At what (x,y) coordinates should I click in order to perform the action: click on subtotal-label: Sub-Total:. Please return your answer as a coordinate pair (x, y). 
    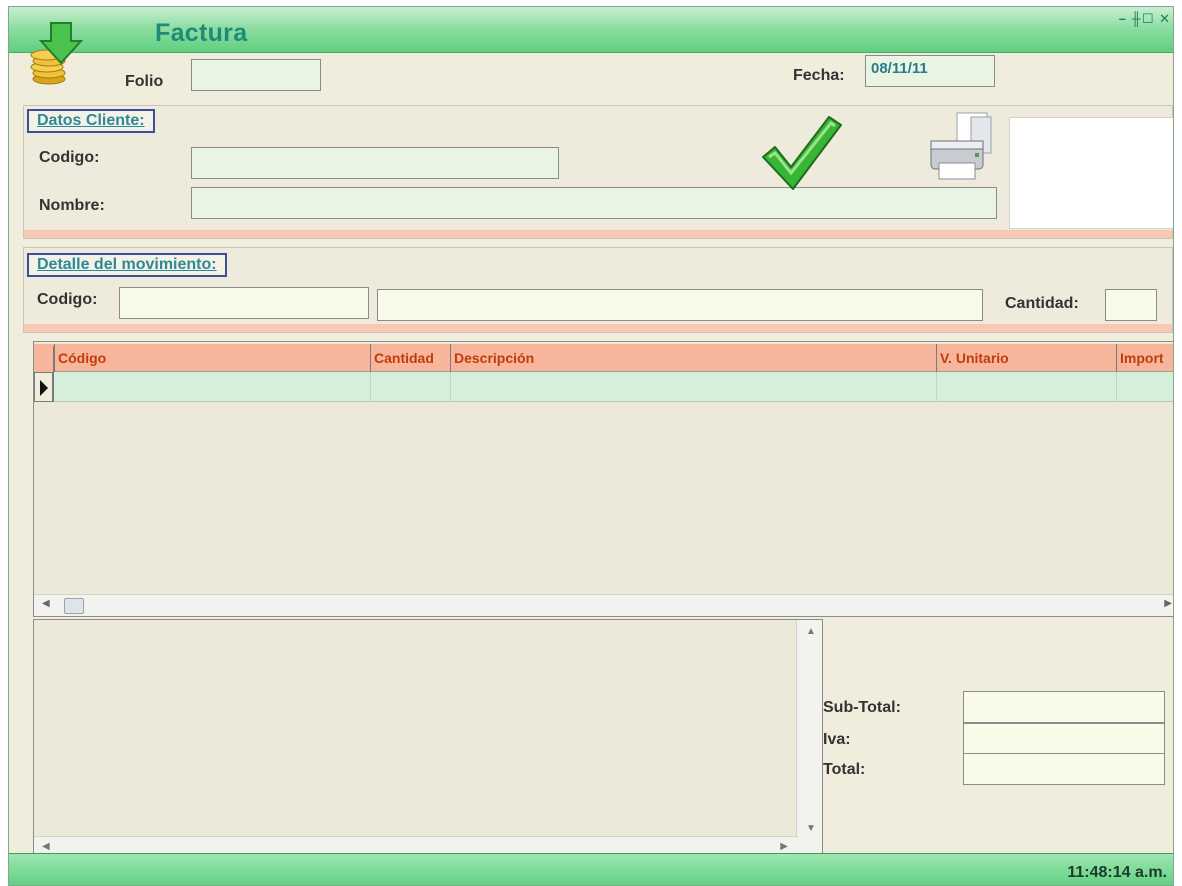
    Looking at the image, I should click on (862, 707).